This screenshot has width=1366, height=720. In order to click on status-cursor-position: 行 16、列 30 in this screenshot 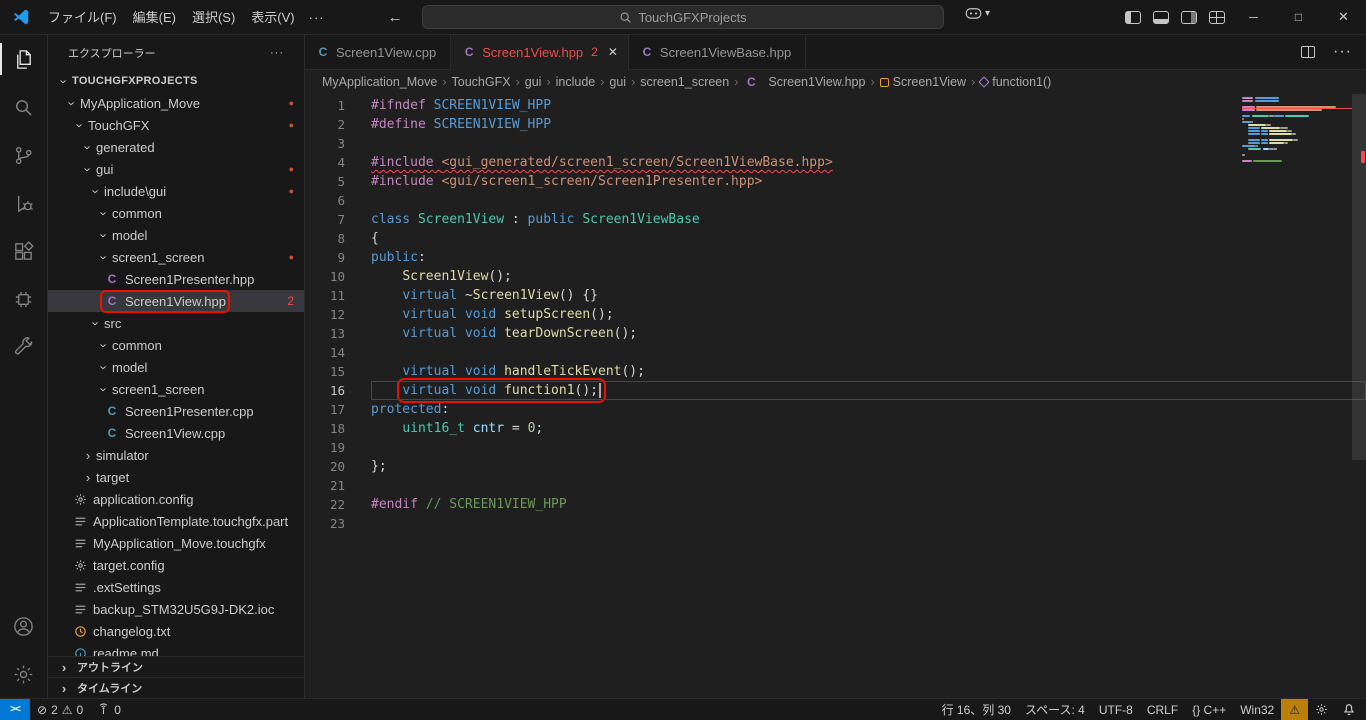, I will do `click(976, 709)`.